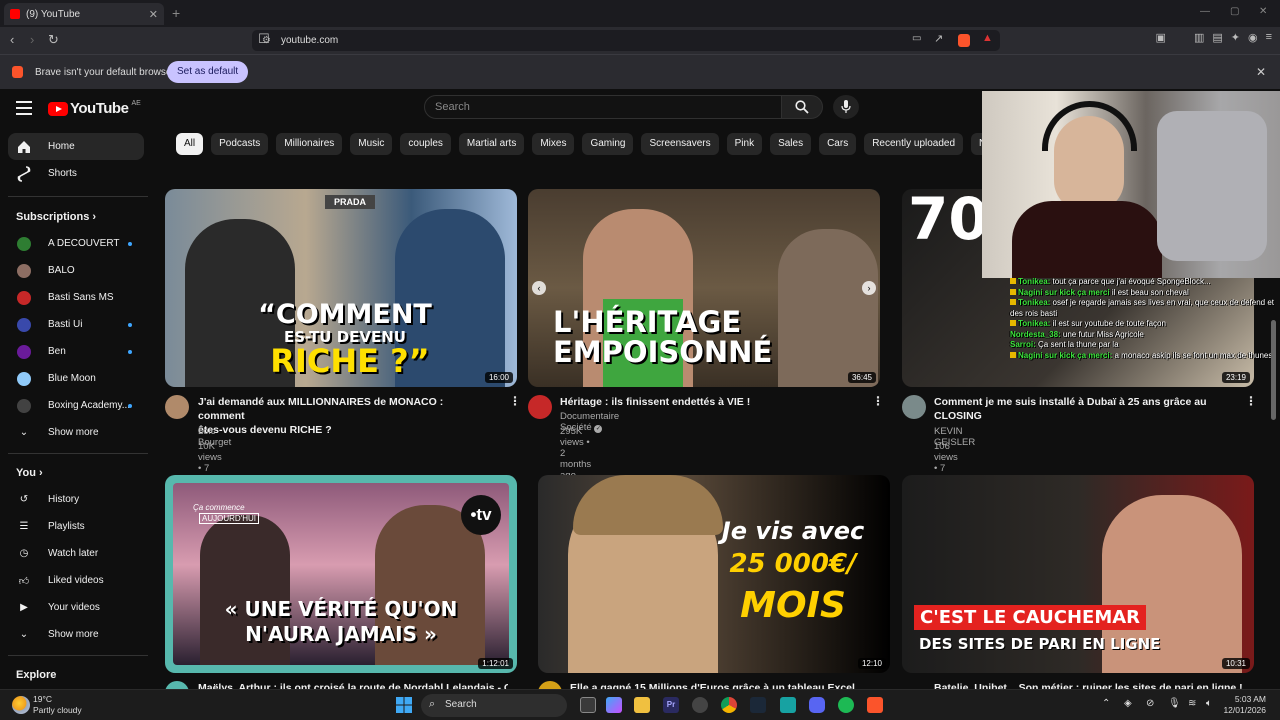 Image resolution: width=1280 pixels, height=720 pixels. Describe the element at coordinates (76, 324) in the screenshot. I see `subscription-item: Basti Ui` at that location.